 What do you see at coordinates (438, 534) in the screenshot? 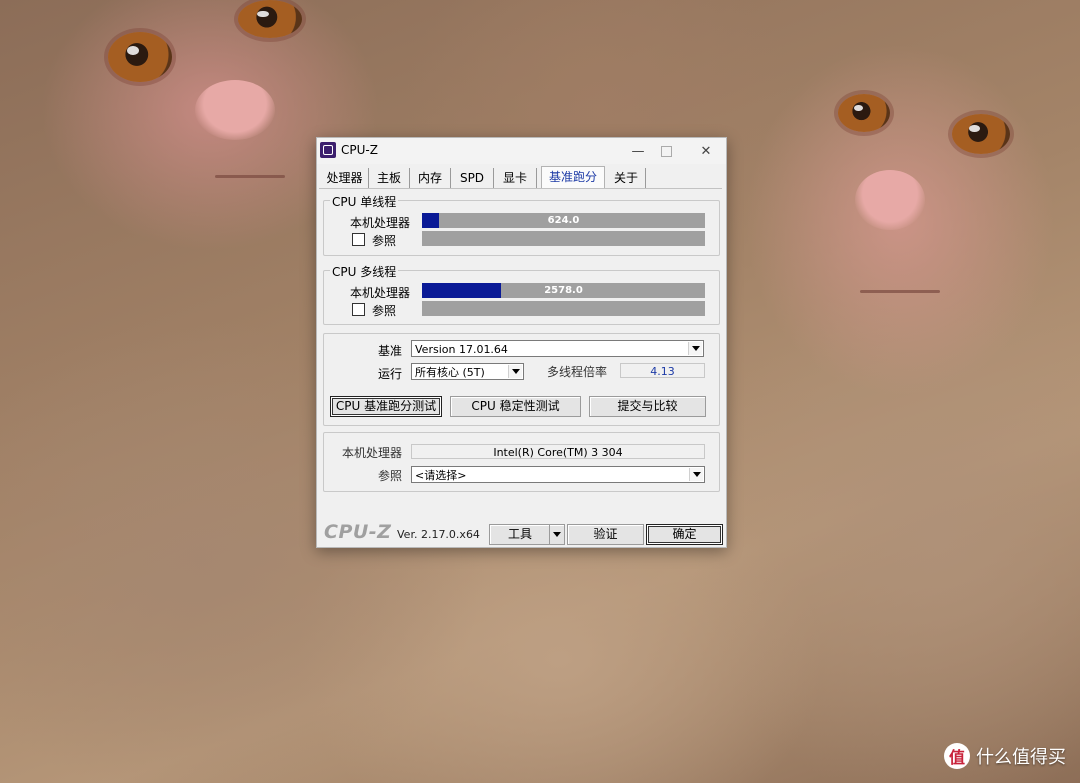
I see `version-label: Ver. 2.17.0.x64` at bounding box center [438, 534].